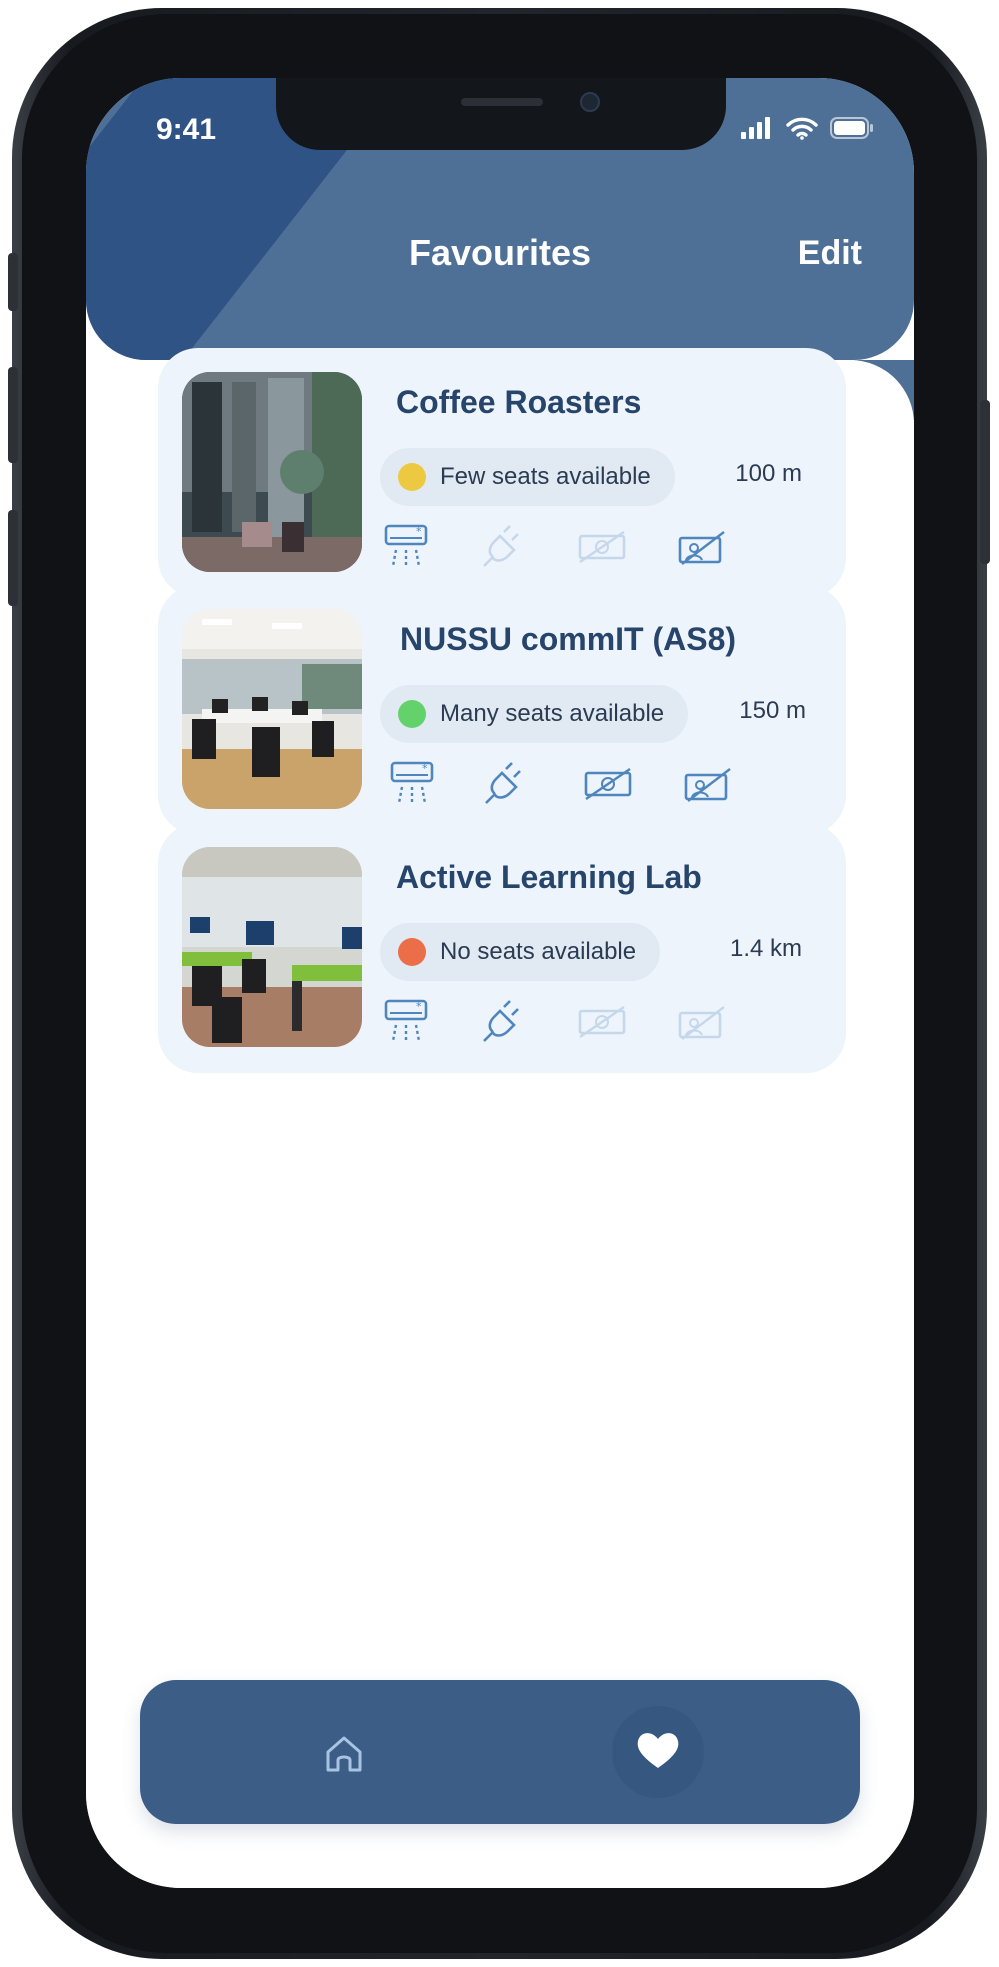 This screenshot has height=1967, width=999. What do you see at coordinates (590, 102) in the screenshot?
I see `front-camera` at bounding box center [590, 102].